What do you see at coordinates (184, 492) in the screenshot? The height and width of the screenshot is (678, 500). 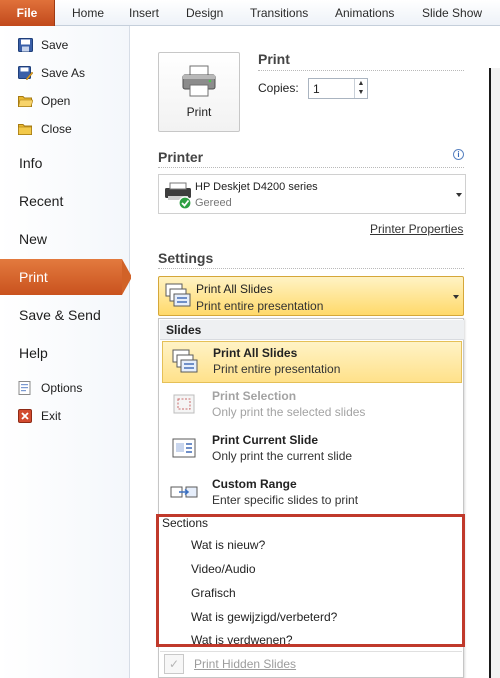 I see `custom-range-icon` at bounding box center [184, 492].